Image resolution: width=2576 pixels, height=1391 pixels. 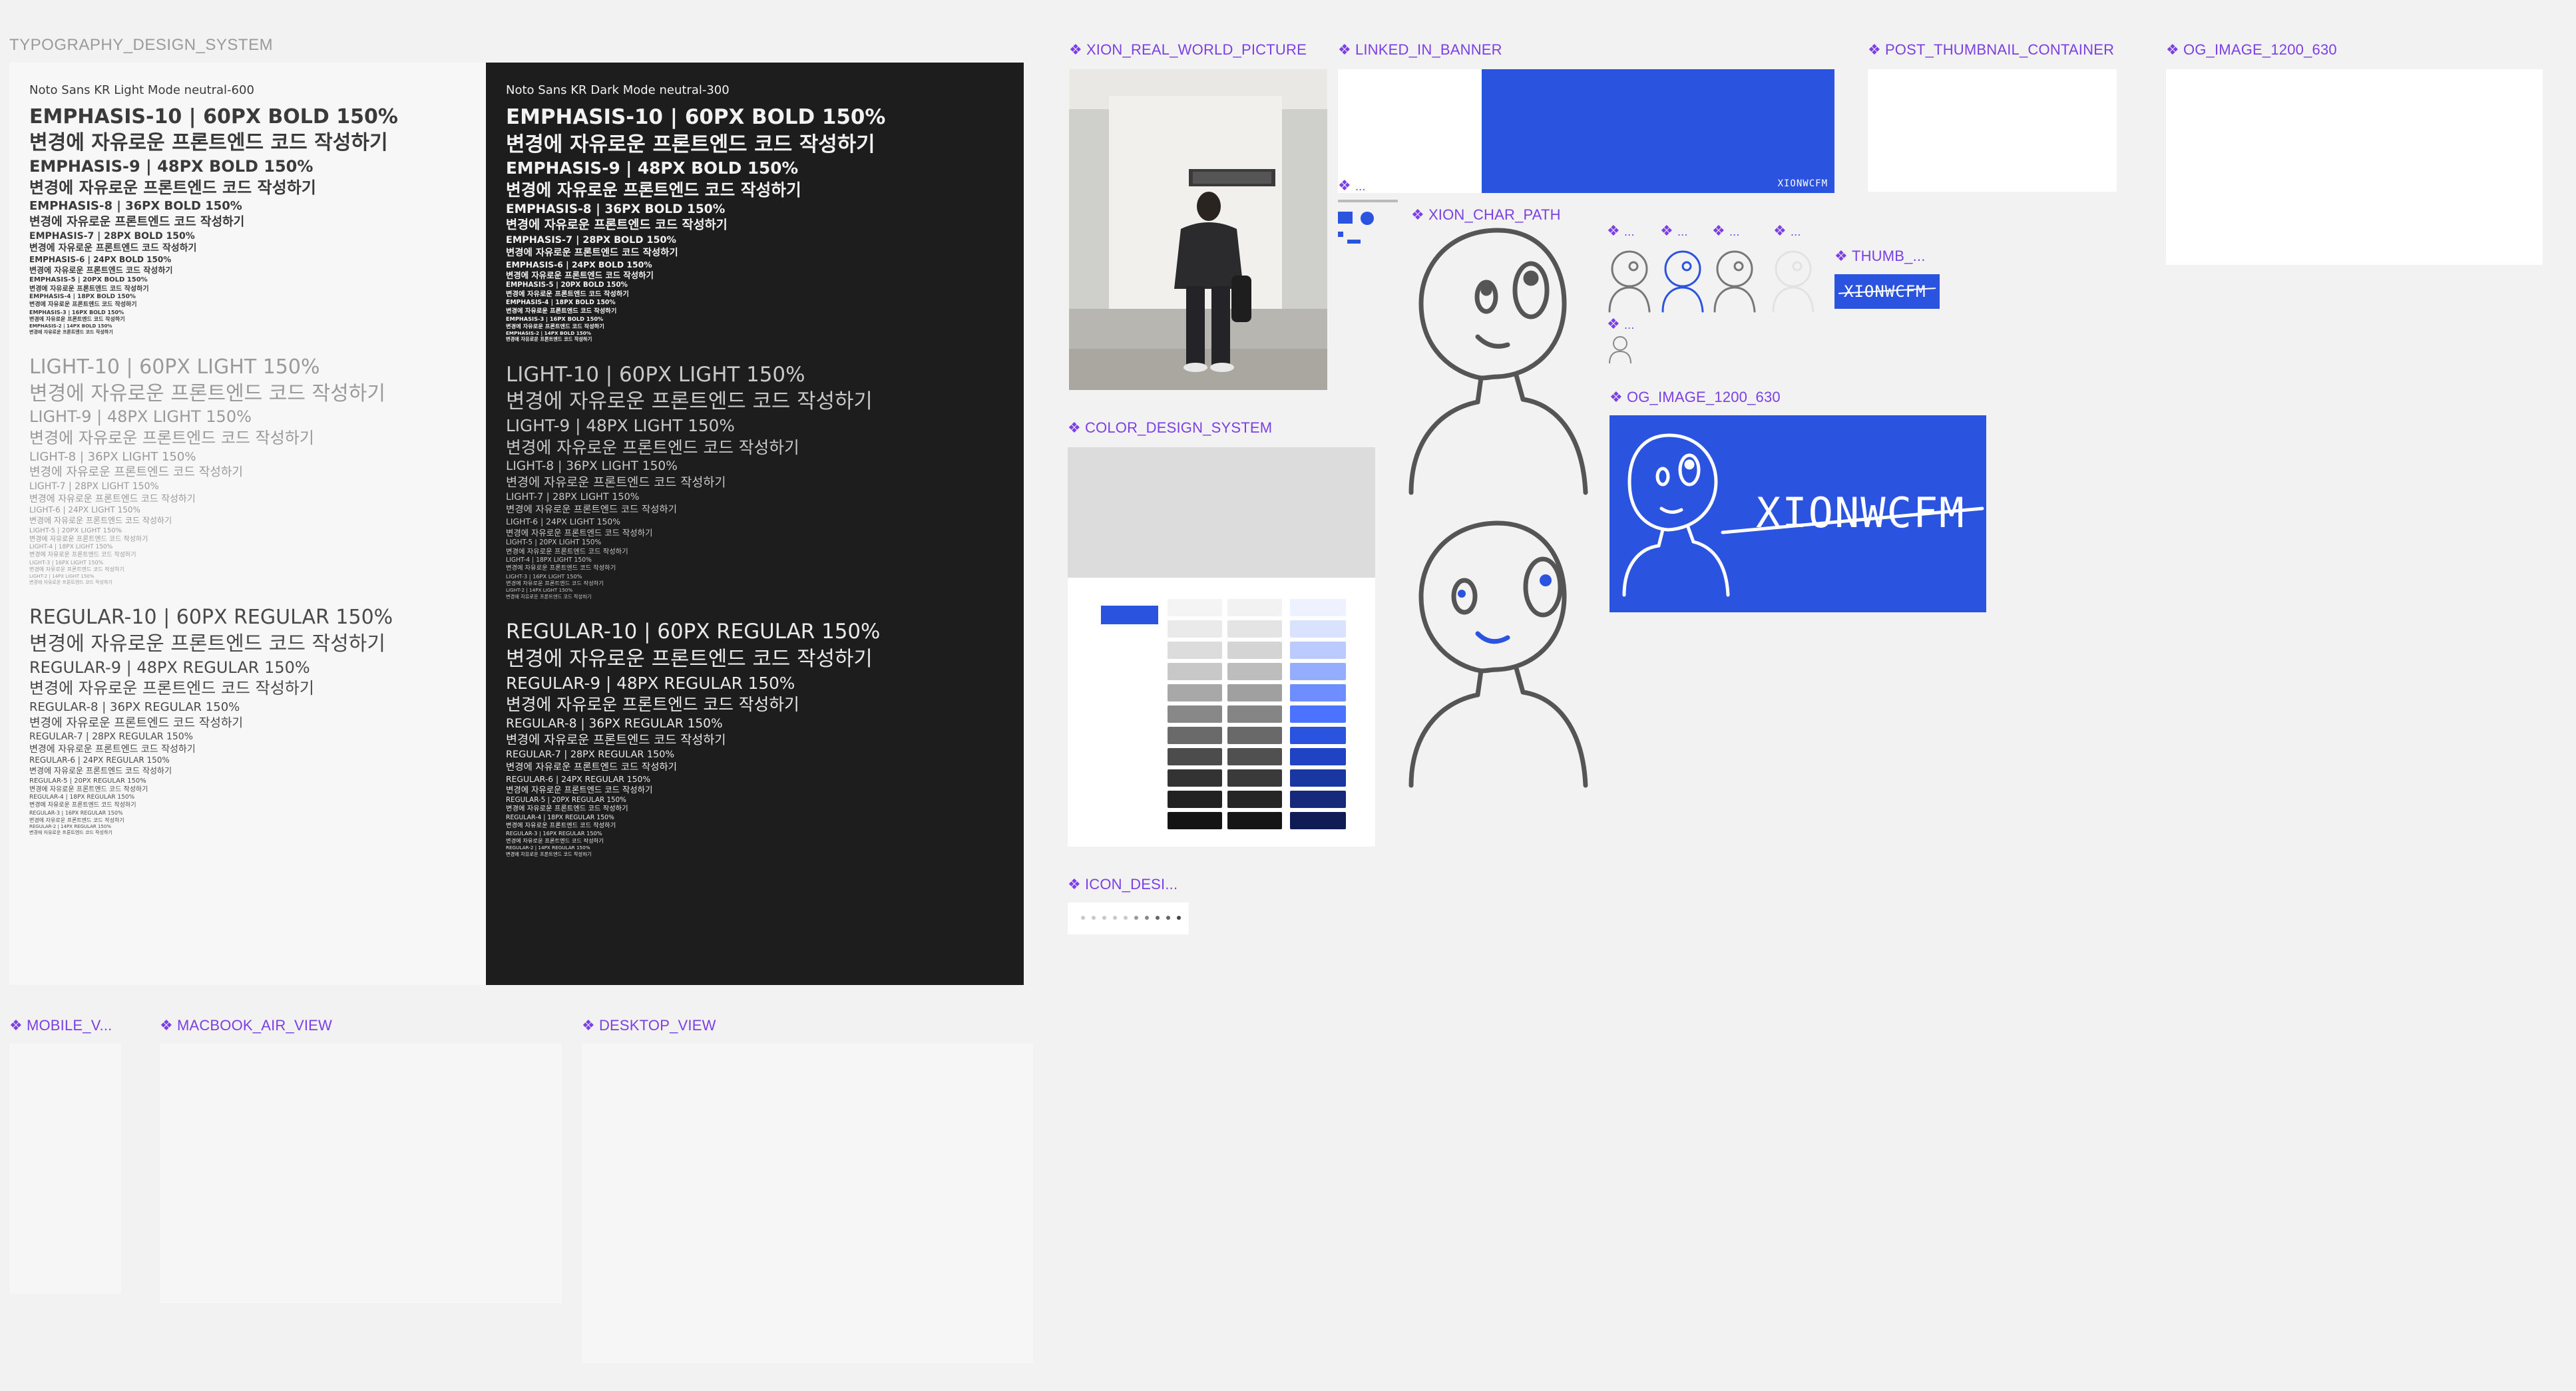 I want to click on frame-label-og-image-top: ❖ OG_IMAGE_1200_630, so click(x=2251, y=50).